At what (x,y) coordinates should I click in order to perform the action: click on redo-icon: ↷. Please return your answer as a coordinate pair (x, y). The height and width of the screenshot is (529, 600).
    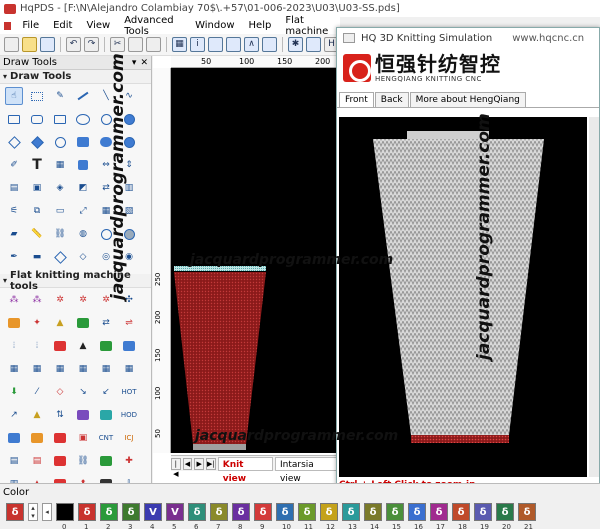
    Looking at the image, I should click on (91, 44).